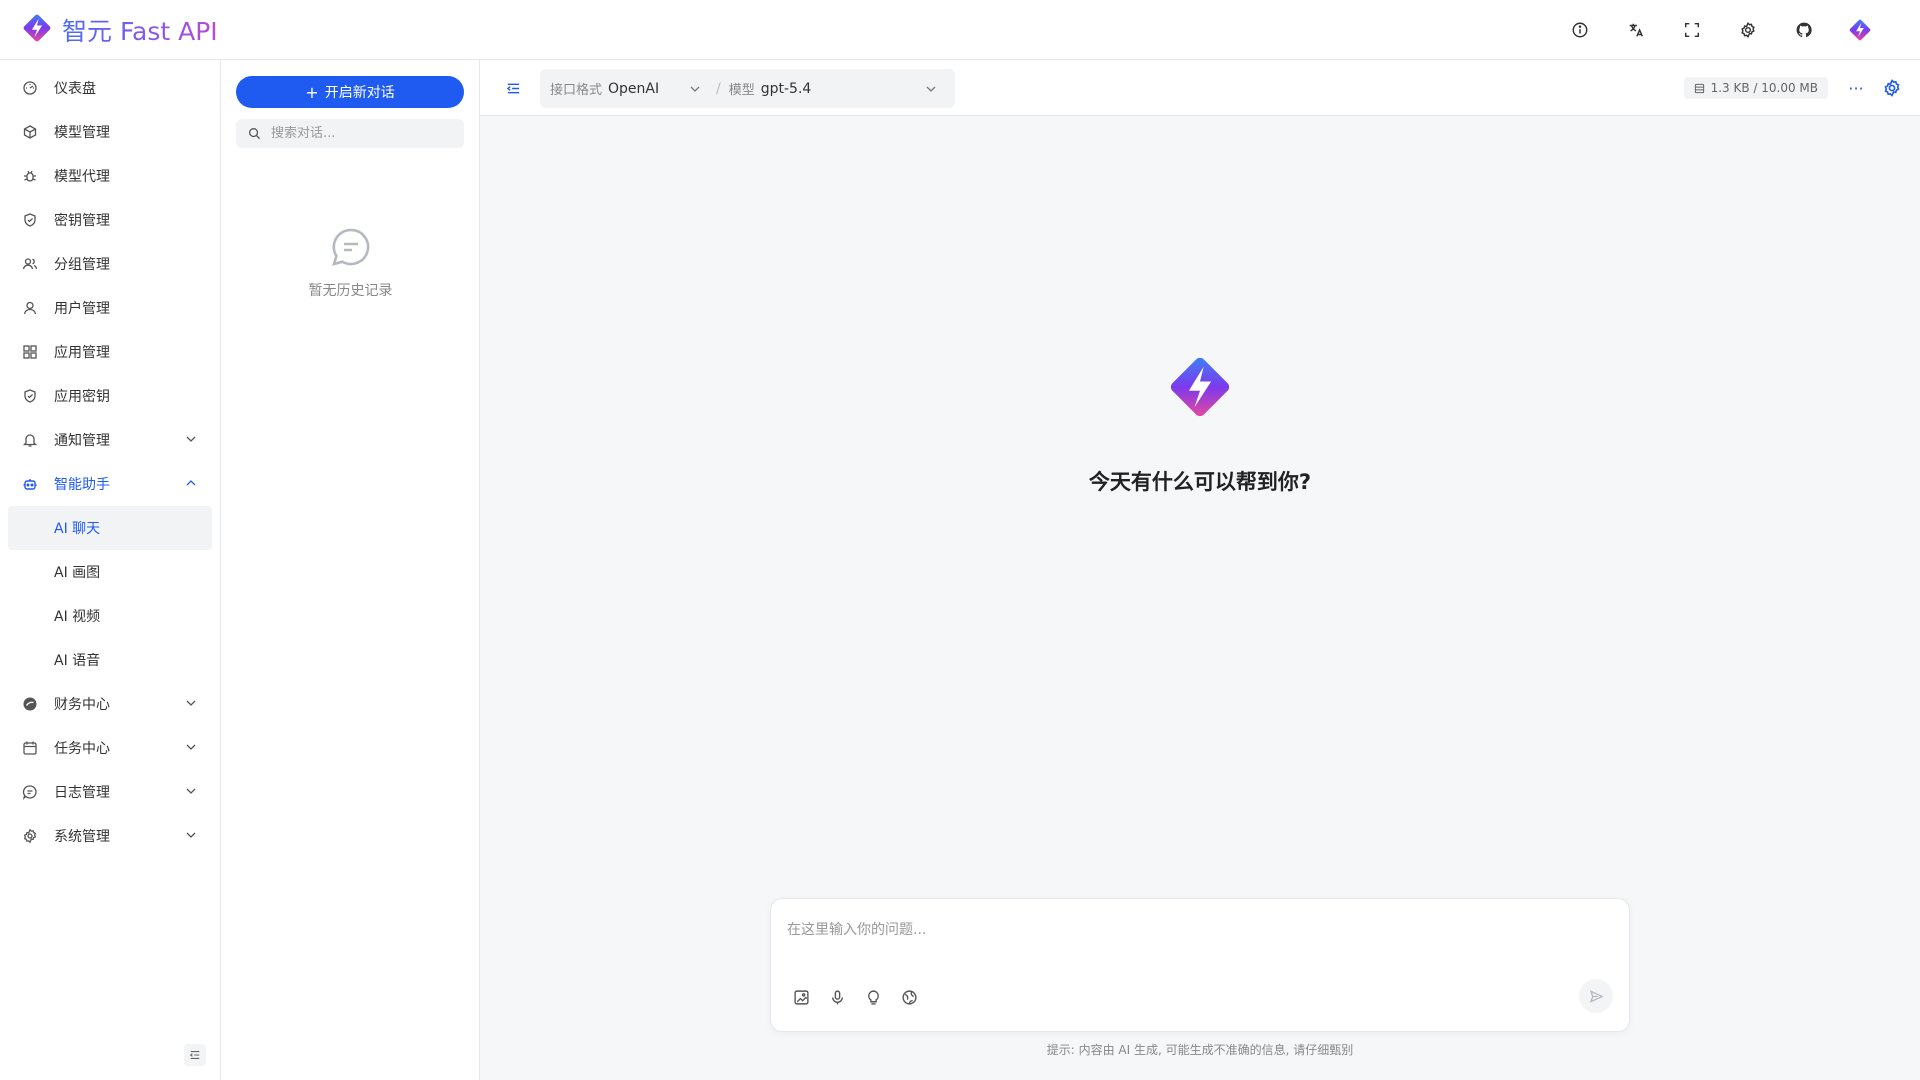 This screenshot has width=1920, height=1080. Describe the element at coordinates (30, 352) in the screenshot. I see `grid-icon` at that location.